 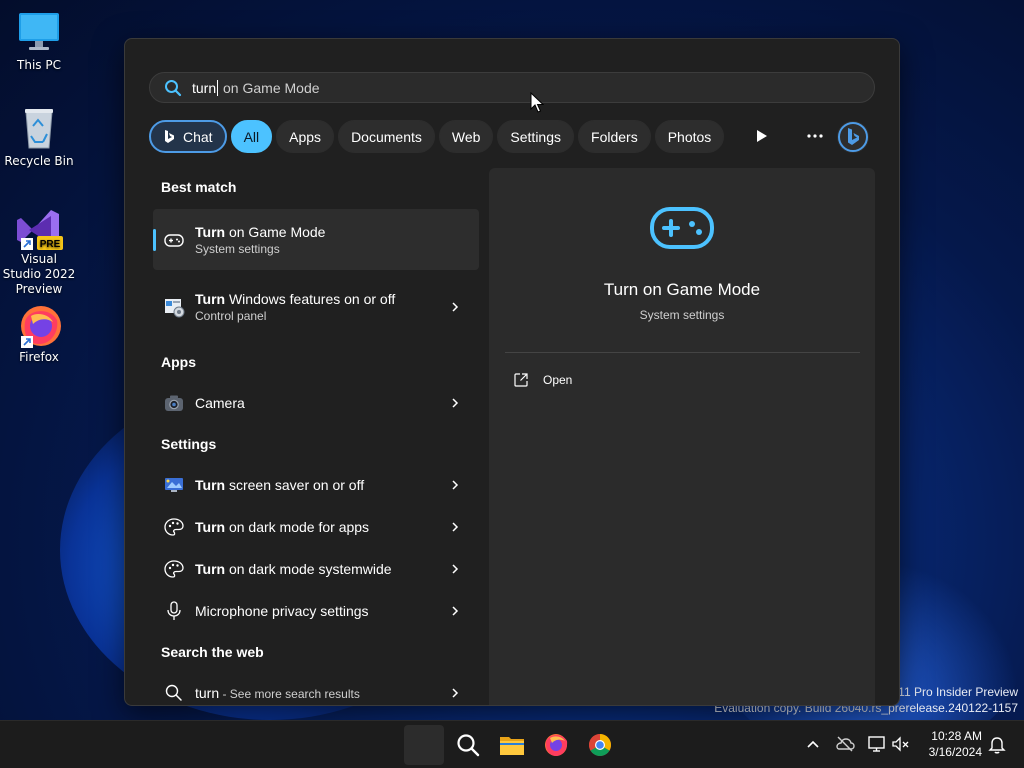 I want to click on filter-settings-label: Settings, so click(x=536, y=136).